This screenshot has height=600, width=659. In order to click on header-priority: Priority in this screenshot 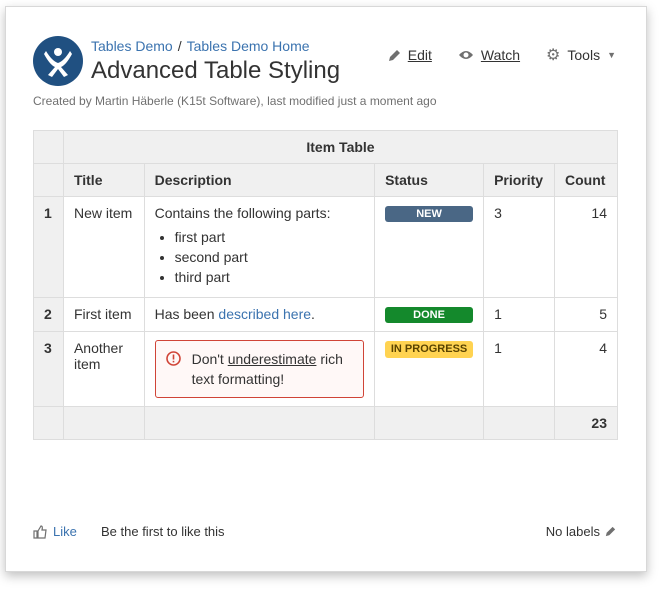, I will do `click(519, 180)`.